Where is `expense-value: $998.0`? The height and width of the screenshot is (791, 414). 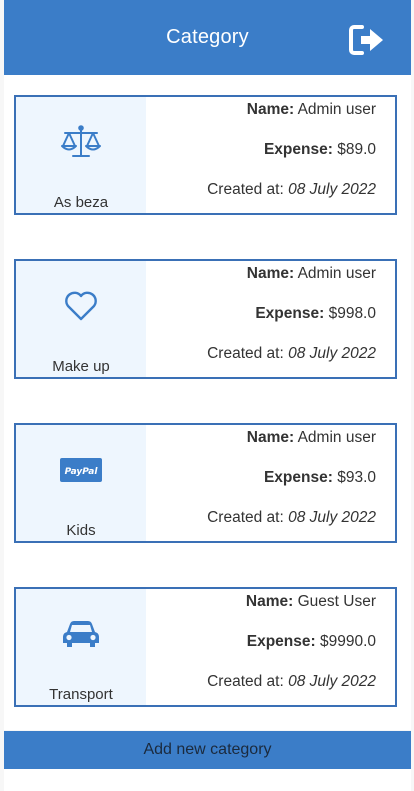 expense-value: $998.0 is located at coordinates (352, 313).